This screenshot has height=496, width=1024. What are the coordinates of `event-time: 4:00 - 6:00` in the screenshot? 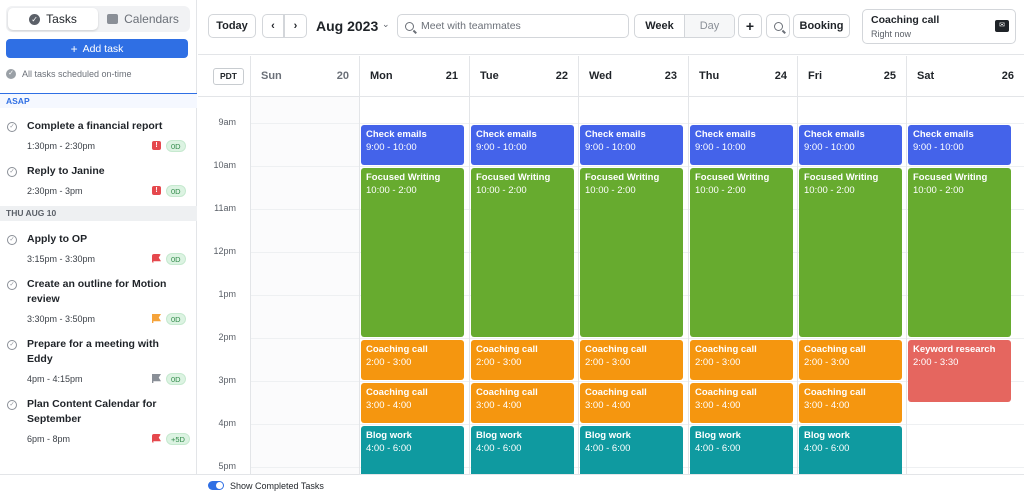 It's located at (499, 448).